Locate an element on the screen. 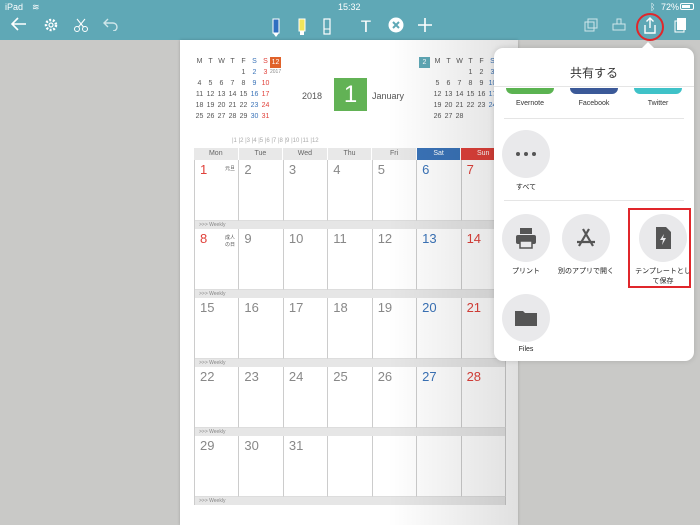 The image size is (700, 525). undo-icon is located at coordinates (111, 27).